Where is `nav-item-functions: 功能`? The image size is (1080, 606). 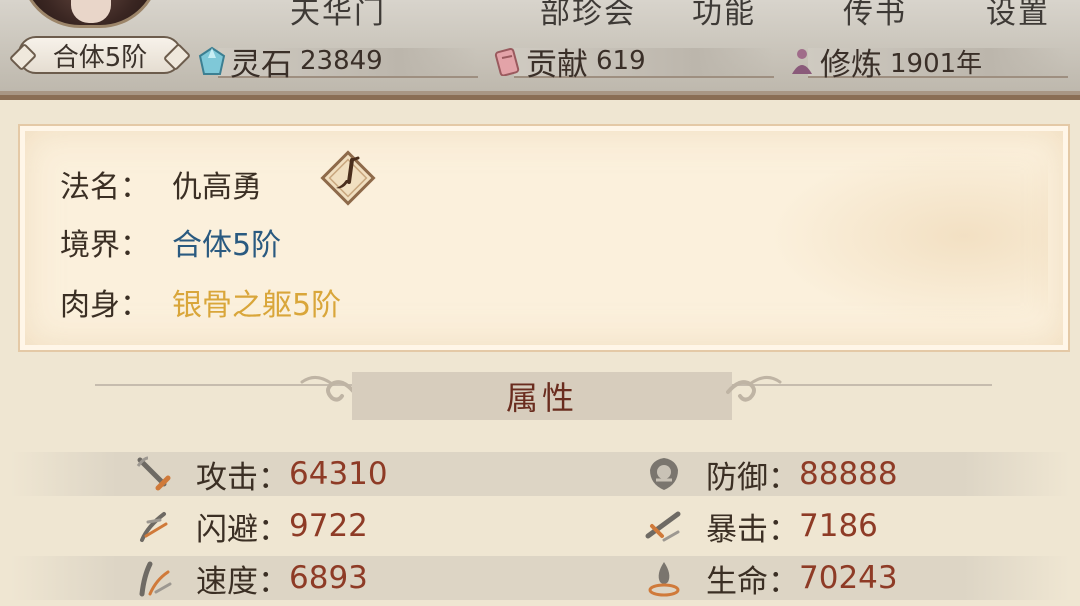
nav-item-functions: 功能 is located at coordinates (724, 16).